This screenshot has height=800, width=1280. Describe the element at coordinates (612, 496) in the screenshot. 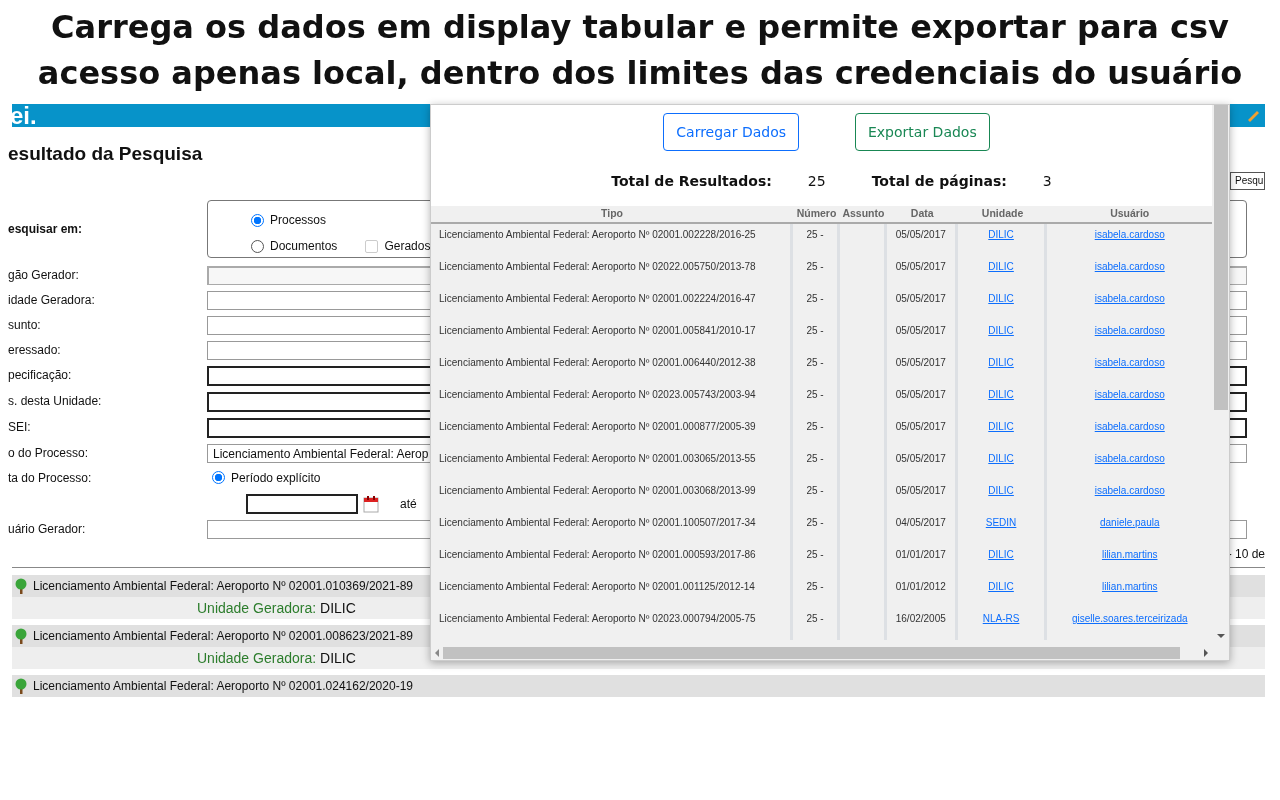

I see `table-cell: Licenciamento Ambiental Federal: Aeroporto Nº 02001.003068/2013-99` at that location.